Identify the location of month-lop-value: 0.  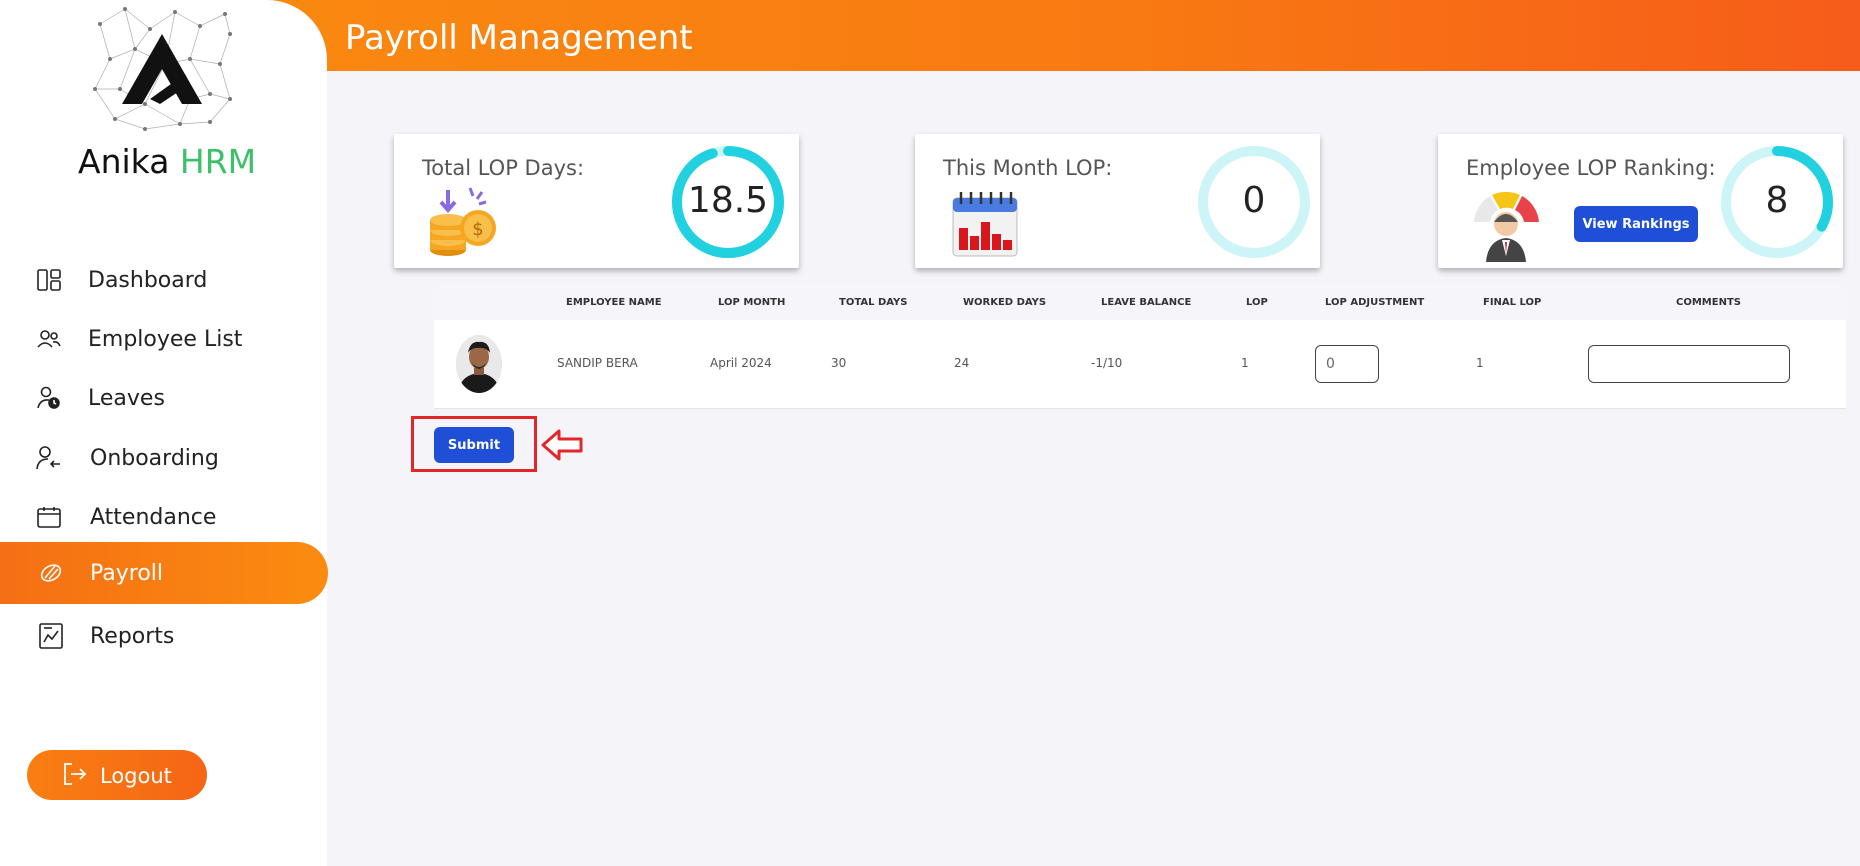
(1254, 200).